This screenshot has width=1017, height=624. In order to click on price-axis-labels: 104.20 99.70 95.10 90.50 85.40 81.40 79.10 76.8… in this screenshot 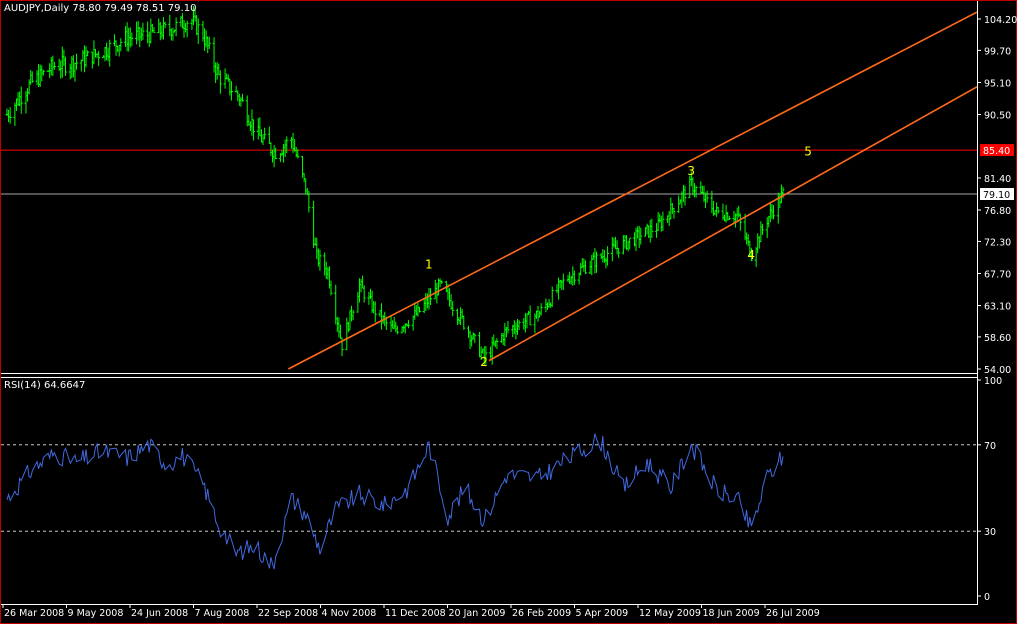, I will do `click(997, 195)`.